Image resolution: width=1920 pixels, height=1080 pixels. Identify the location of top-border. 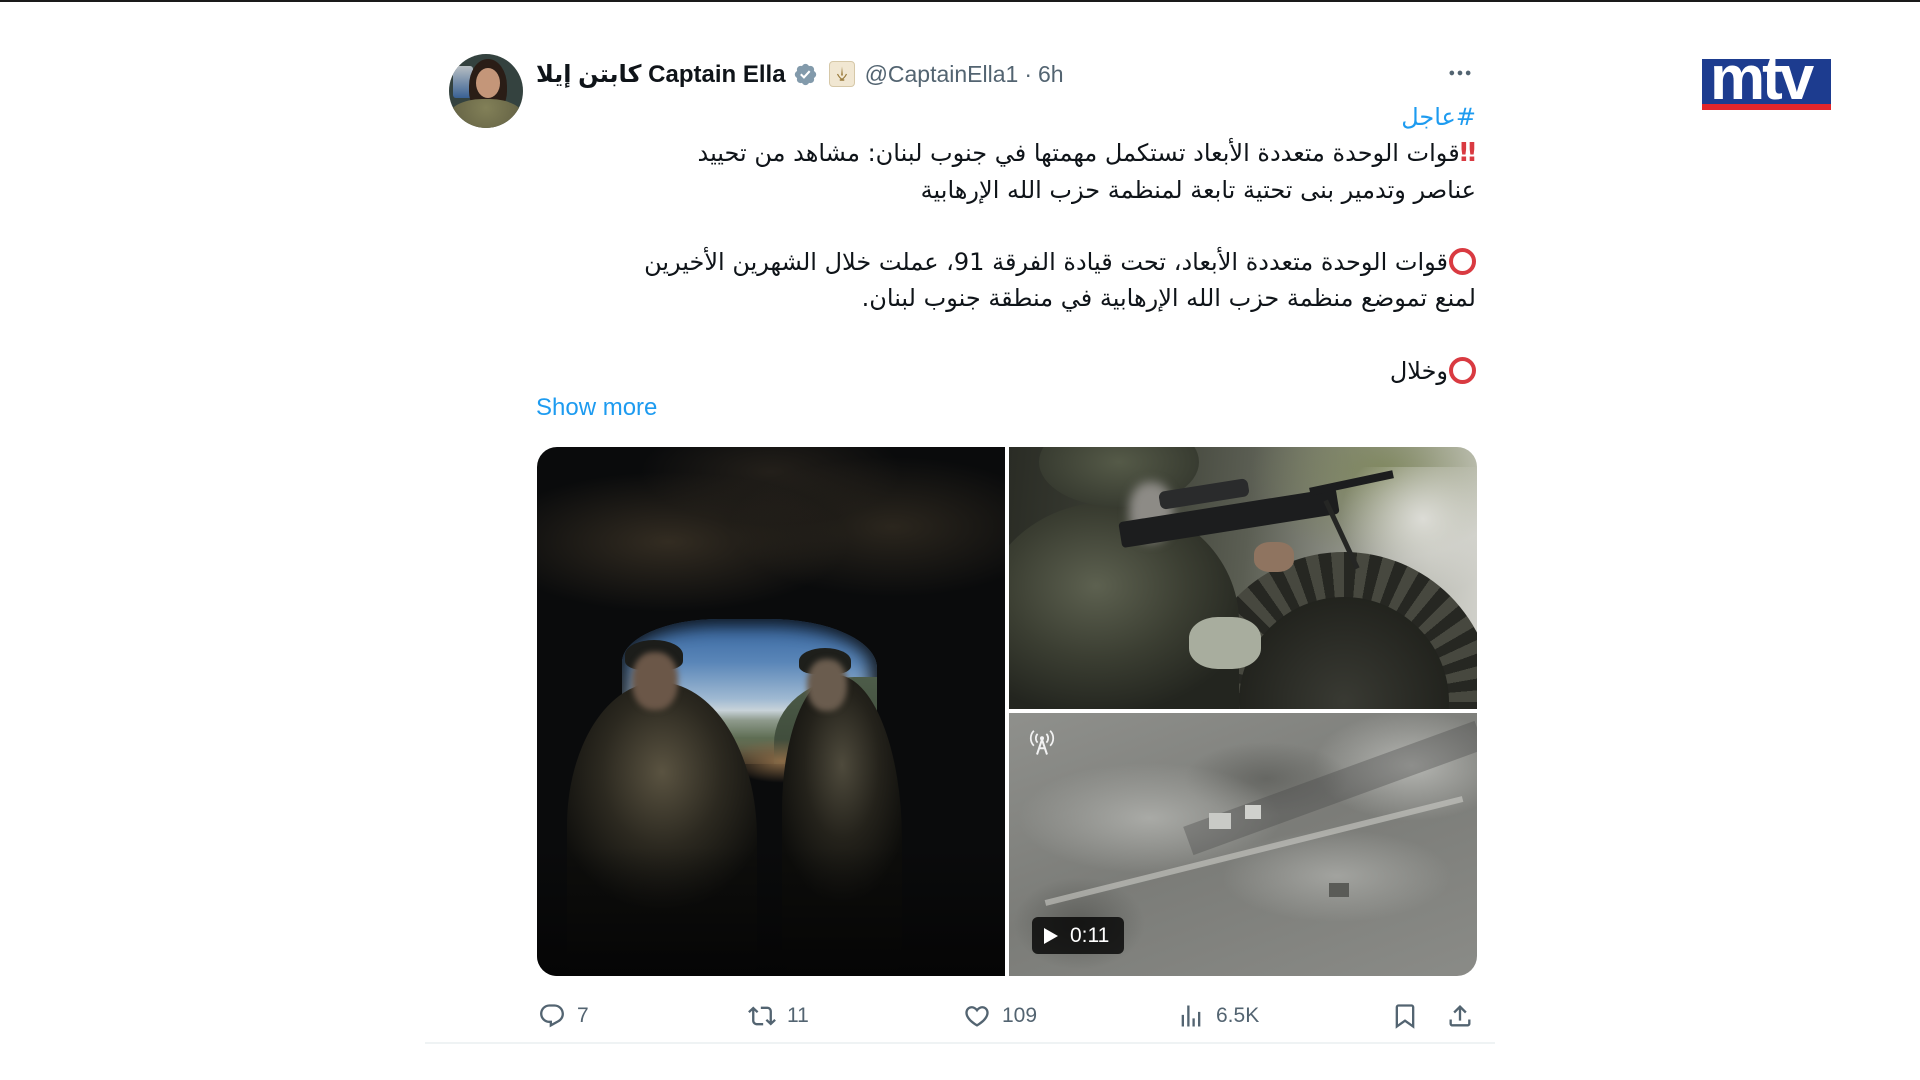
(960, 1).